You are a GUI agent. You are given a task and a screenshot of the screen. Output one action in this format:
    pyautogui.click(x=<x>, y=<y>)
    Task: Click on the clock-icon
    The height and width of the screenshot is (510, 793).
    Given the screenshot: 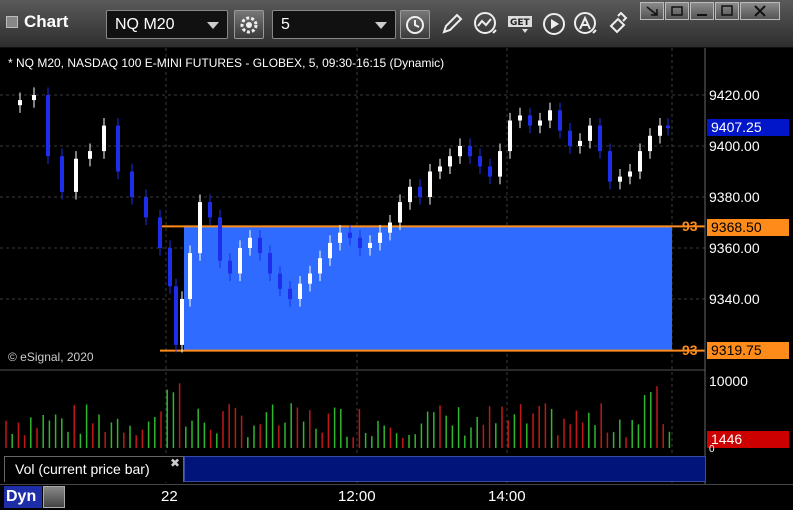 What is the action you would take?
    pyautogui.click(x=415, y=24)
    